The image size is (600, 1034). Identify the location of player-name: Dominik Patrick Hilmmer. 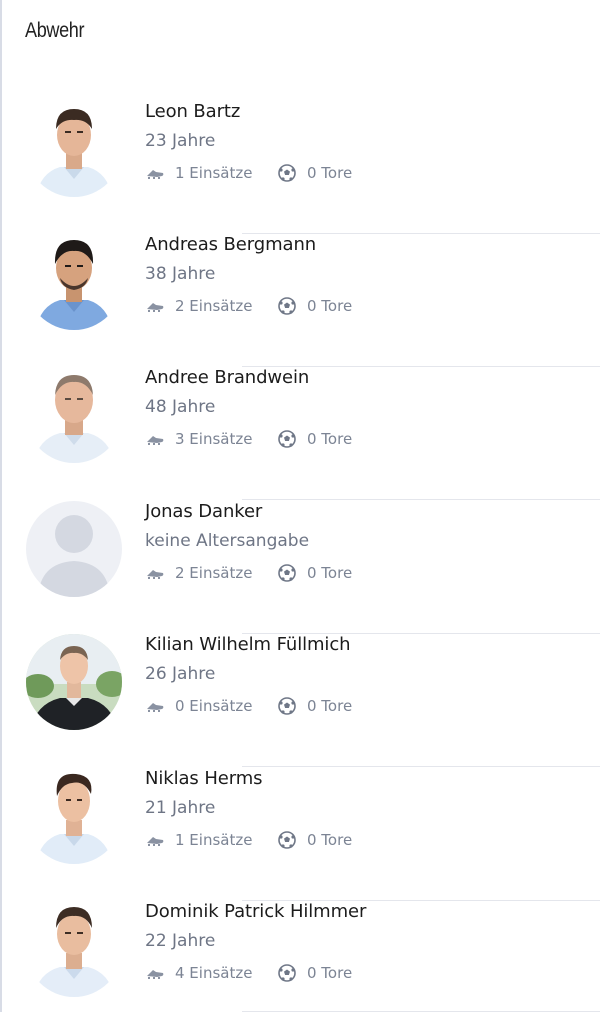
(255, 911).